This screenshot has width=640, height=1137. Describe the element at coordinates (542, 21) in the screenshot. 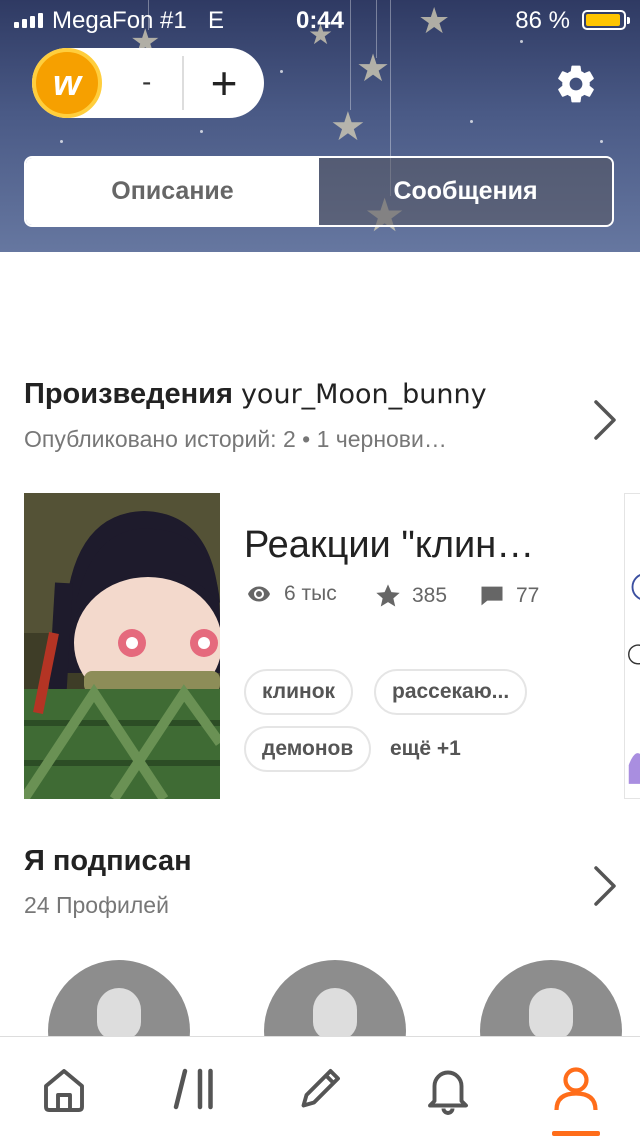

I see `battery-percent: 86 %` at that location.